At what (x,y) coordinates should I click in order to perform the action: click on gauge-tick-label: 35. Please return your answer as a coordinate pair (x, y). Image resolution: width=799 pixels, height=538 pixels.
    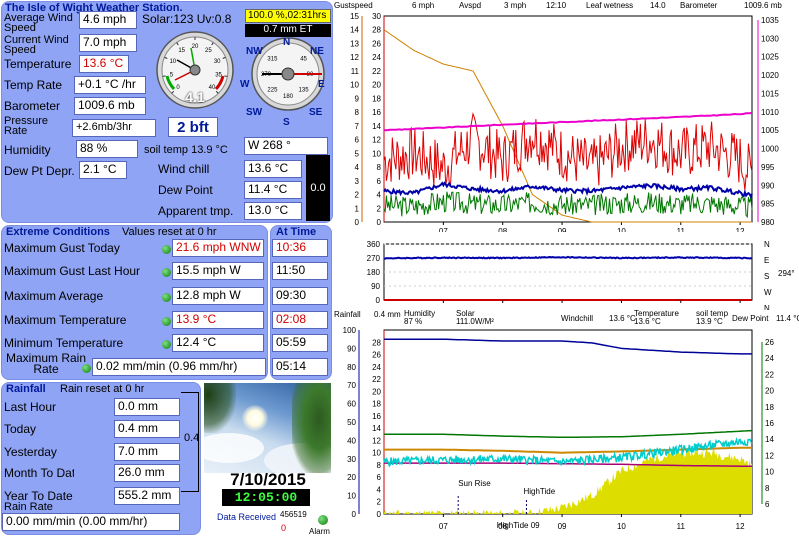
    Looking at the image, I should click on (218, 76).